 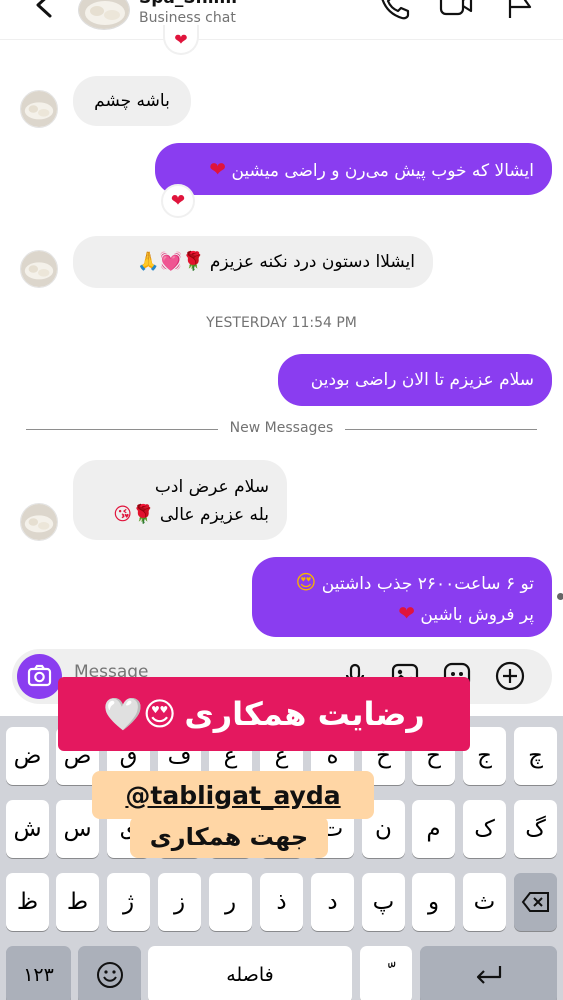 I want to click on return-icon, so click(x=488, y=975).